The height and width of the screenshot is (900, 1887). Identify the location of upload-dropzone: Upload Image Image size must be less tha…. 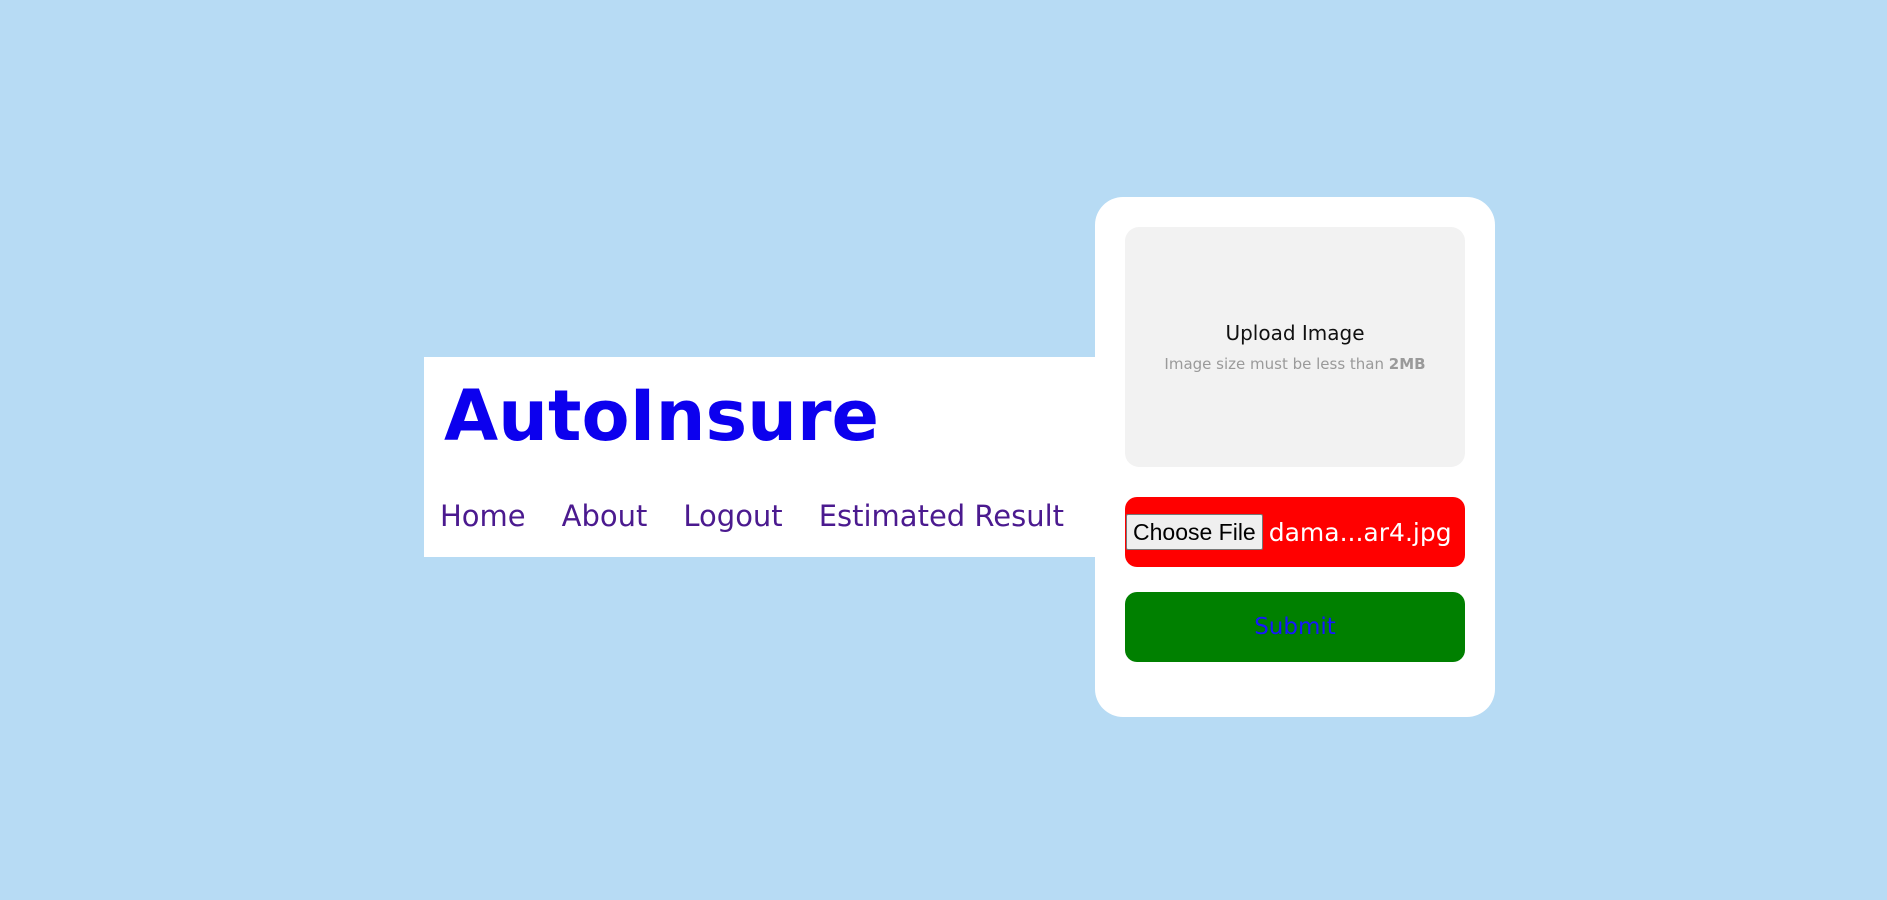
(1295, 347).